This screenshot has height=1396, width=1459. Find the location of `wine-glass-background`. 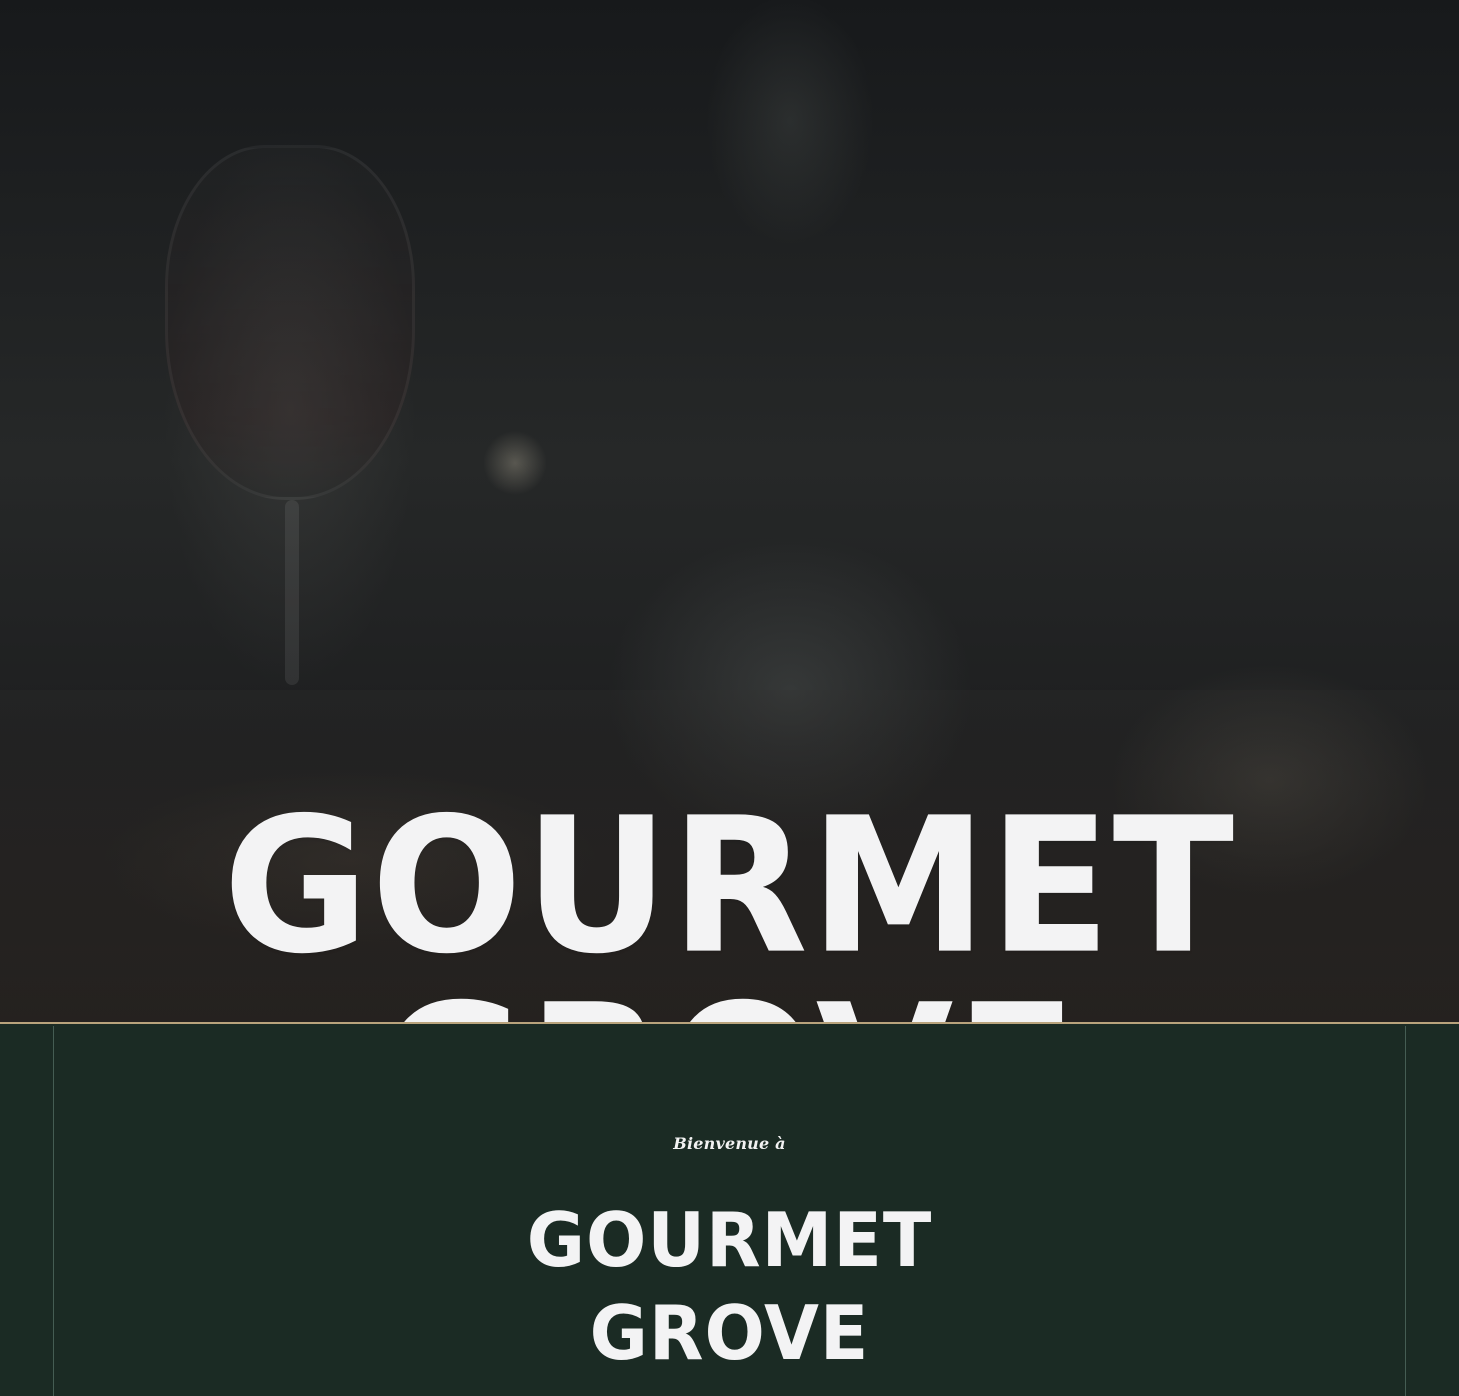

wine-glass-background is located at coordinates (290, 322).